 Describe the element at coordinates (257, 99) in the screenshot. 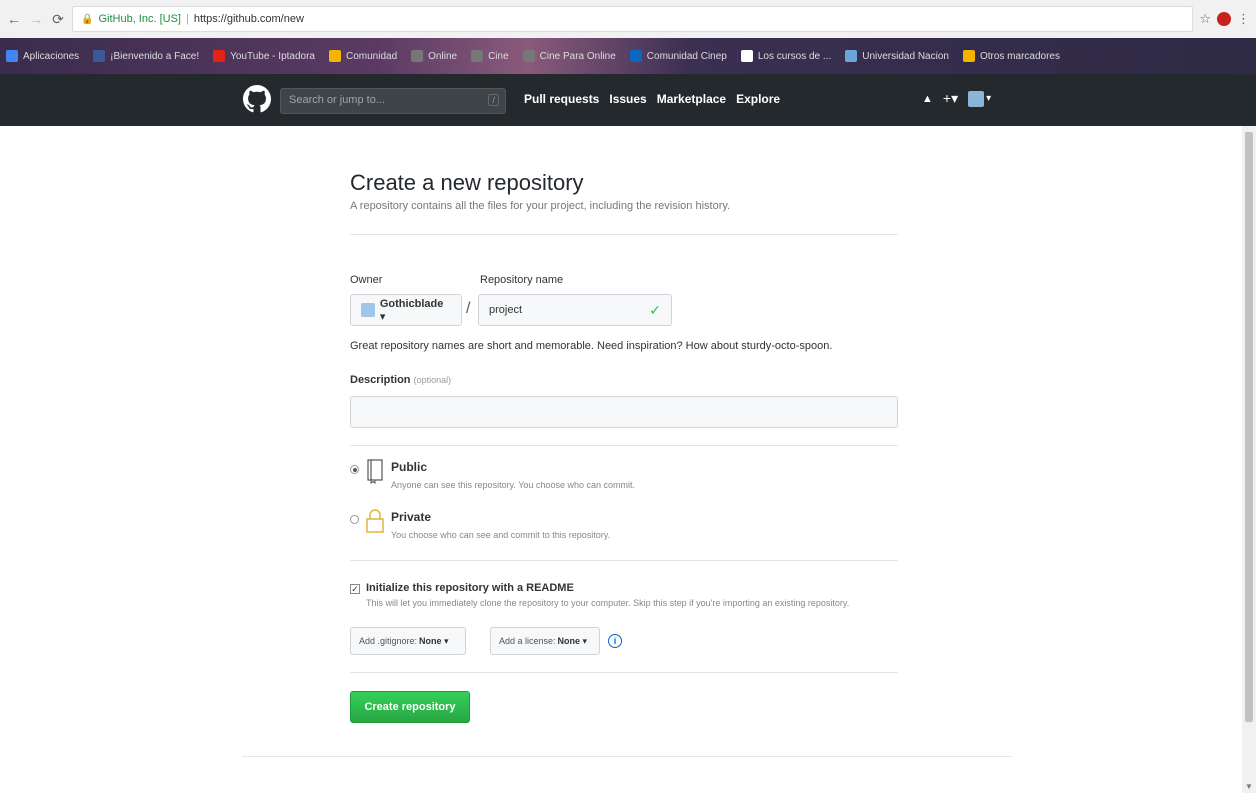

I see `github-logo-icon` at that location.